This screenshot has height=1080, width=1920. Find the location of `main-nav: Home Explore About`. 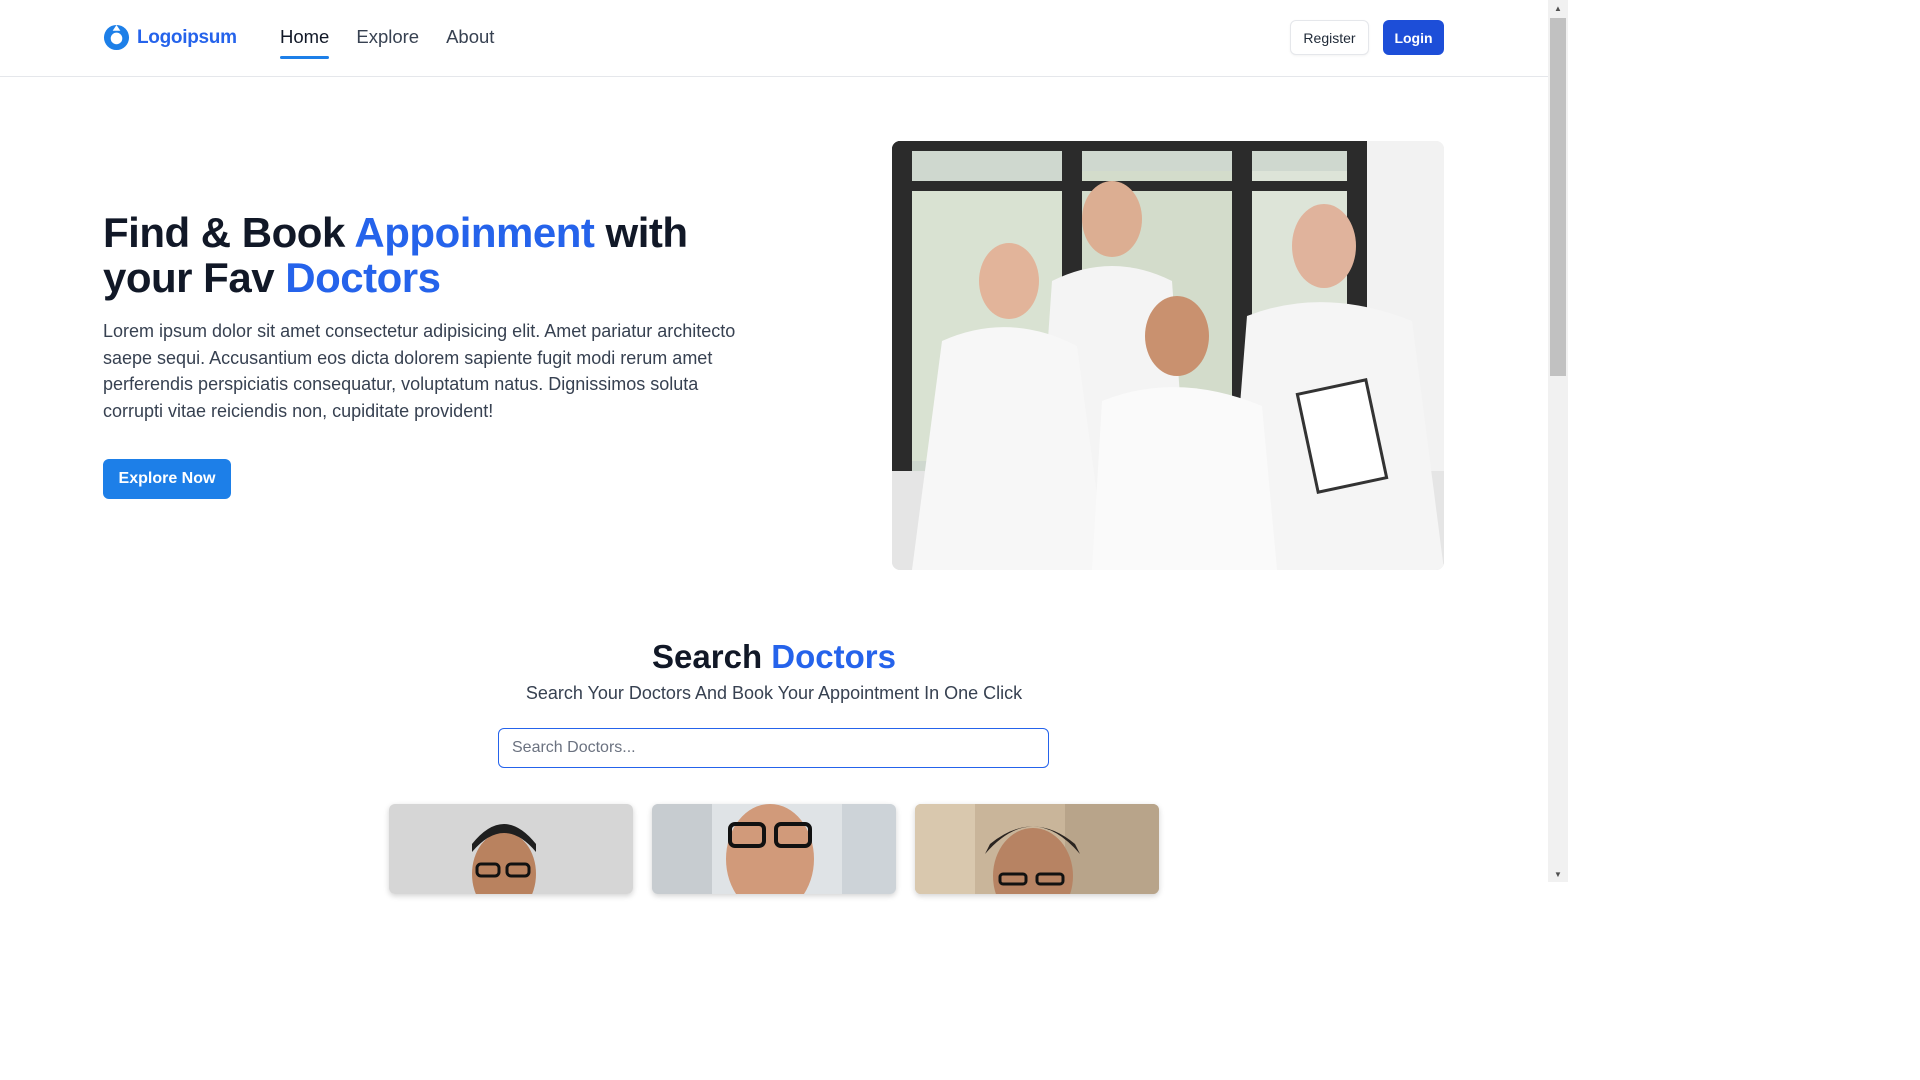

main-nav: Home Explore About is located at coordinates (387, 42).